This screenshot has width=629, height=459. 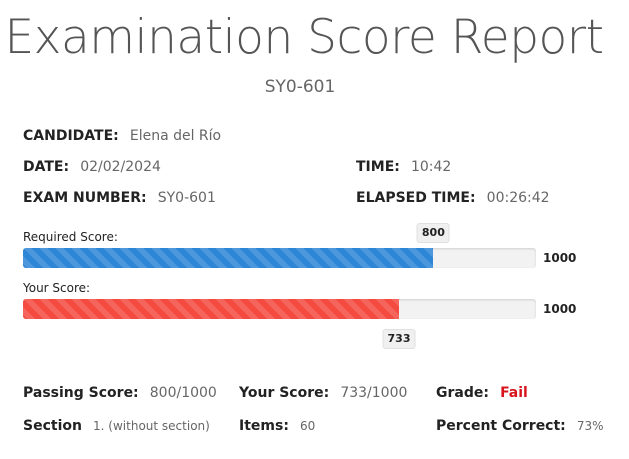 What do you see at coordinates (308, 426) in the screenshot?
I see `items-value: 60` at bounding box center [308, 426].